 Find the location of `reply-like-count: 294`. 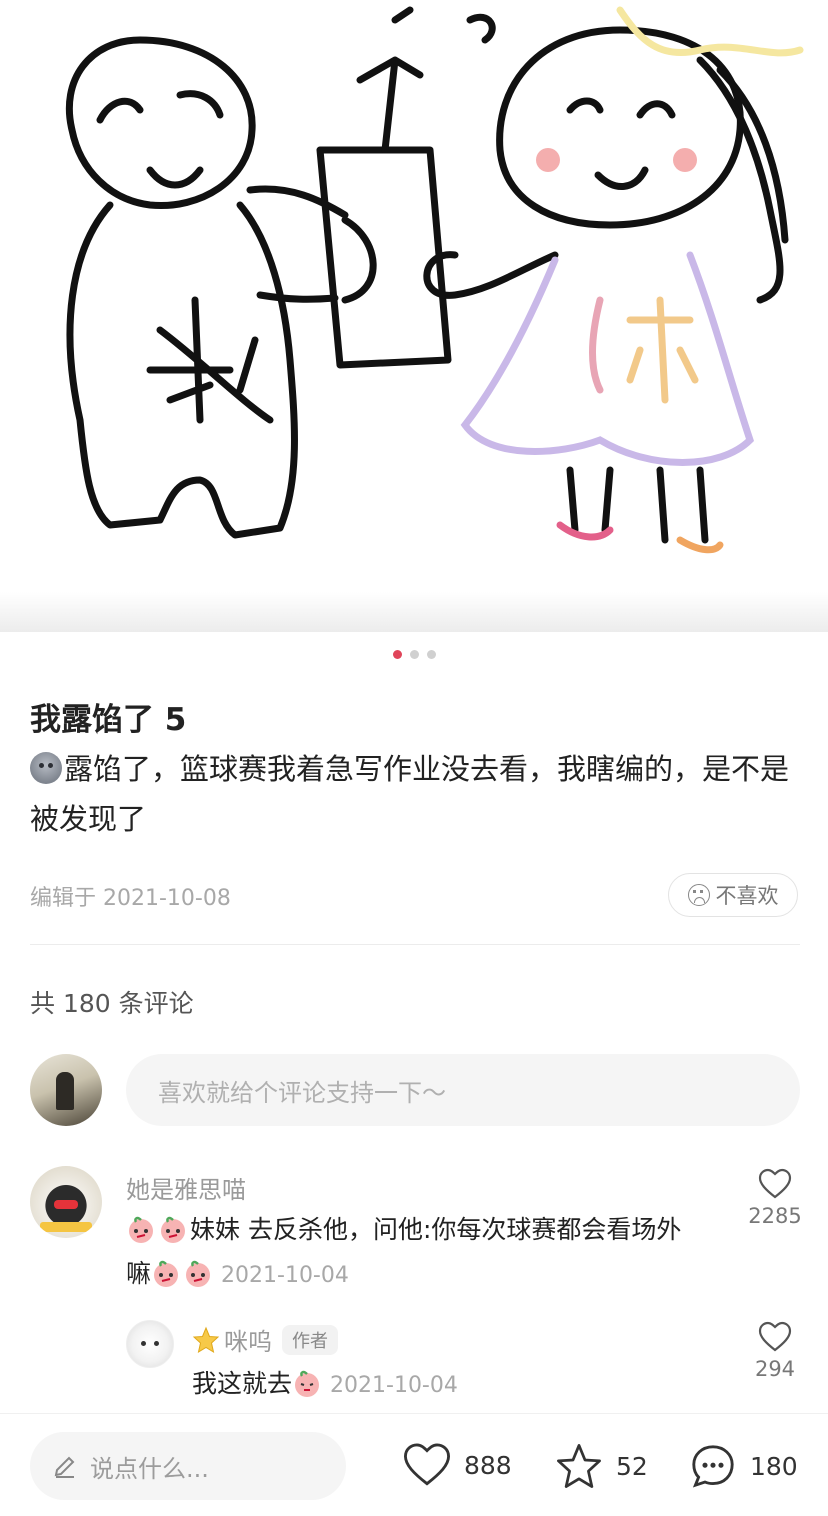

reply-like-count: 294 is located at coordinates (775, 1369).